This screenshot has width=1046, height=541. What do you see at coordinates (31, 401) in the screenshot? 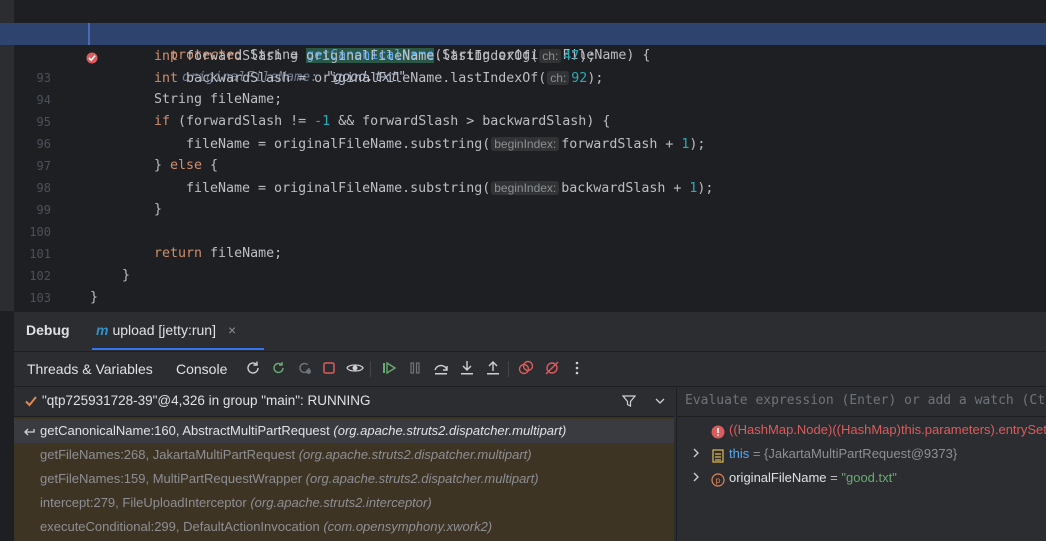
I see `checkmark-icon` at bounding box center [31, 401].